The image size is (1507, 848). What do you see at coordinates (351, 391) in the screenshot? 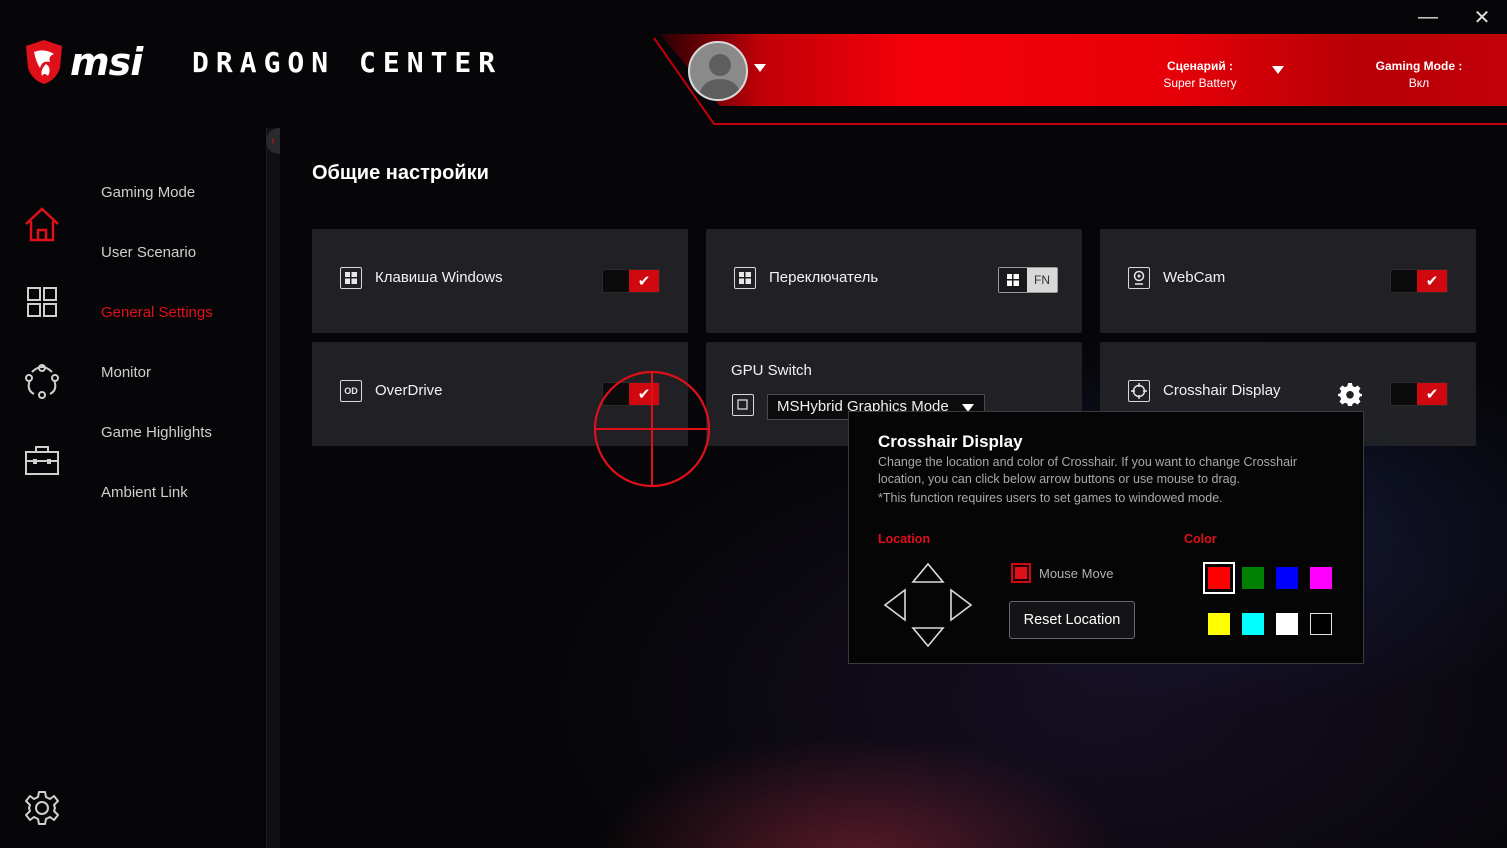
I see `overdrive-icon: OD` at bounding box center [351, 391].